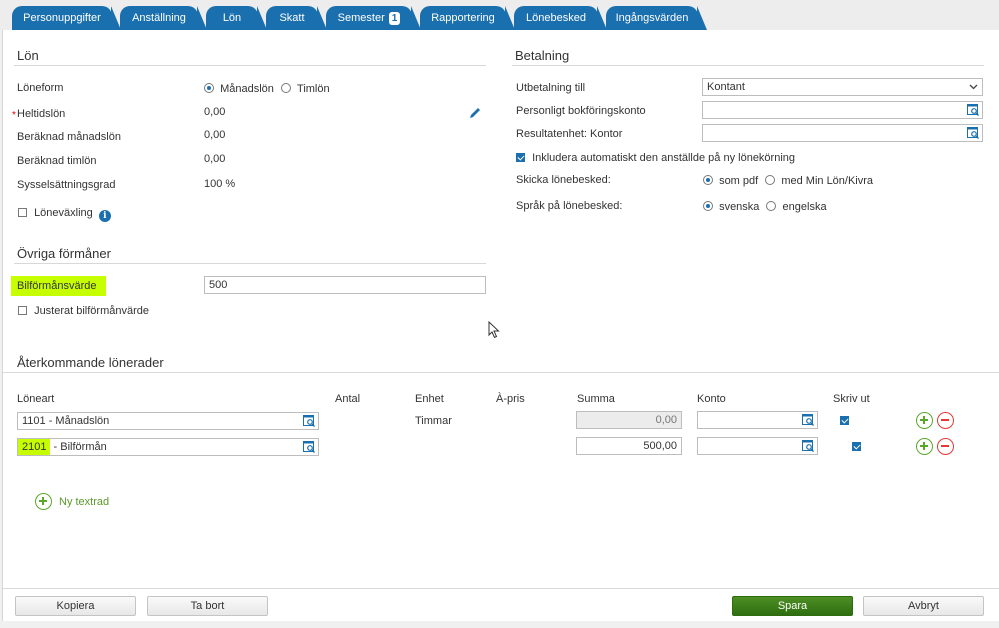 The height and width of the screenshot is (628, 999). I want to click on radio-svenska, so click(708, 206).